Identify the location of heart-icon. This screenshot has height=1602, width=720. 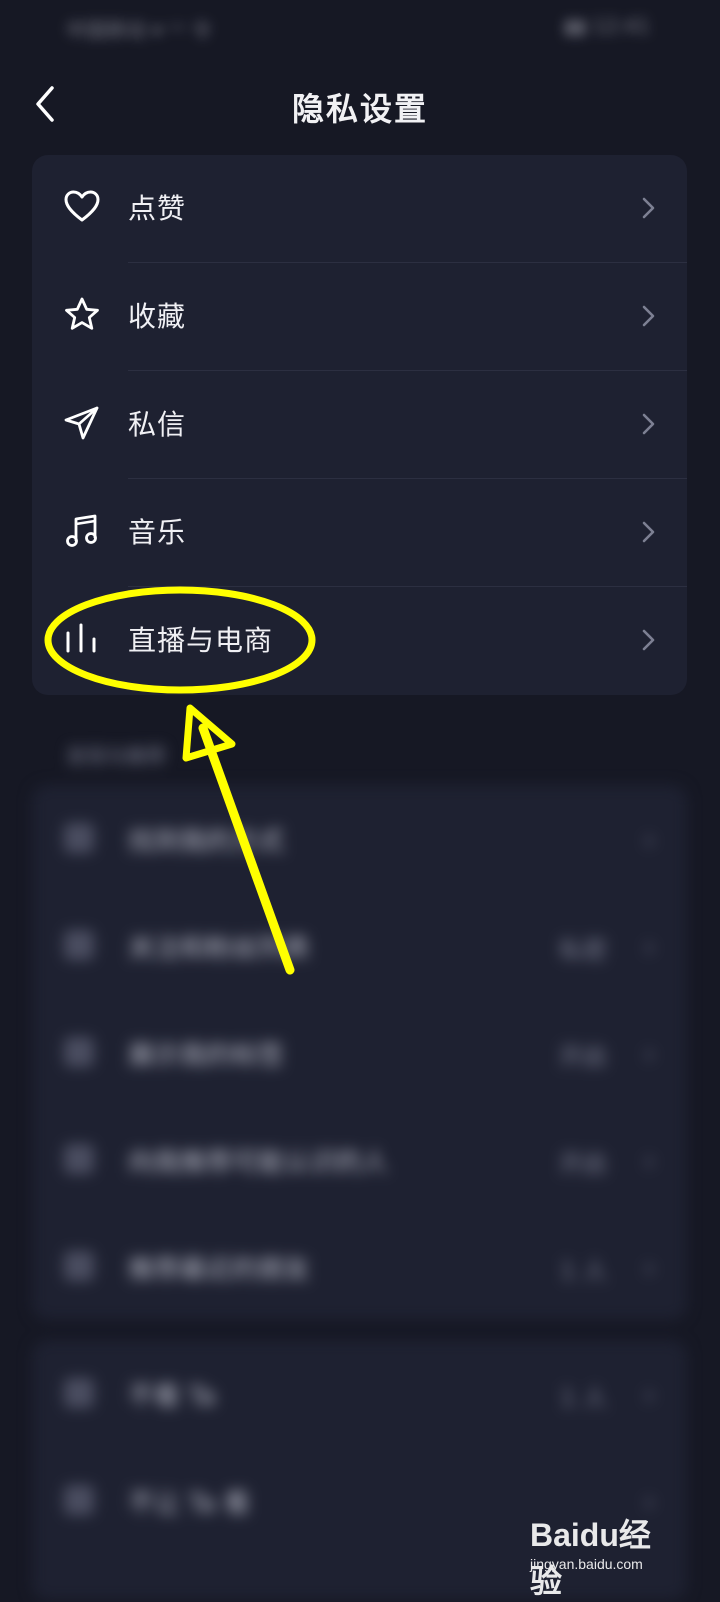
(82, 206).